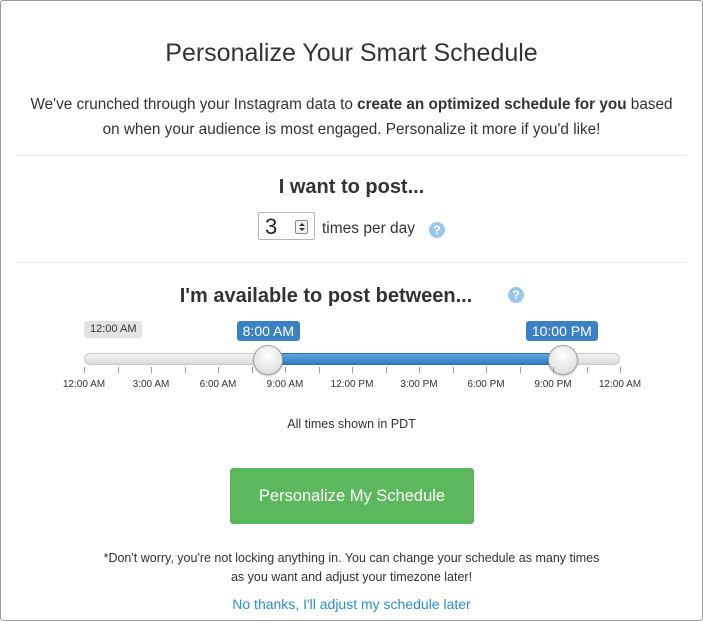  I want to click on slider-end-label: 10:00 PM, so click(561, 331).